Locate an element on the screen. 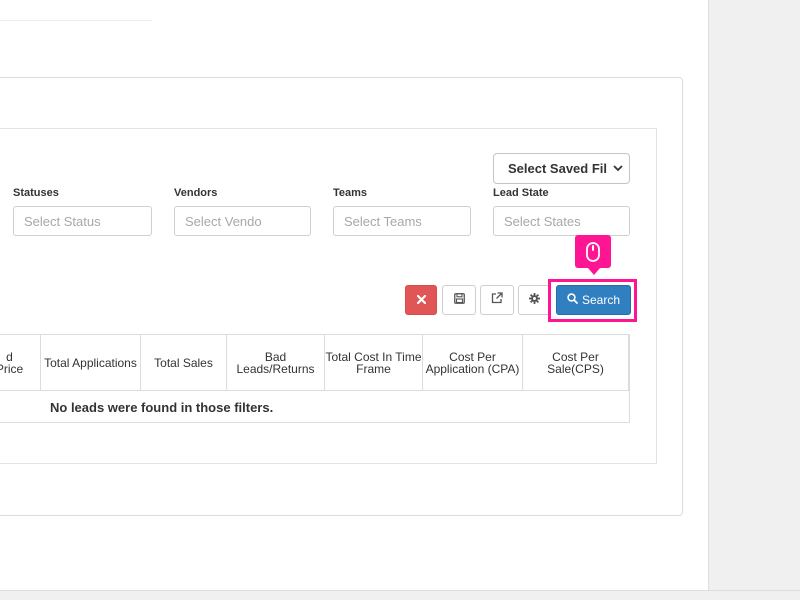 This screenshot has height=600, width=800. search-button: Search is located at coordinates (593, 300).